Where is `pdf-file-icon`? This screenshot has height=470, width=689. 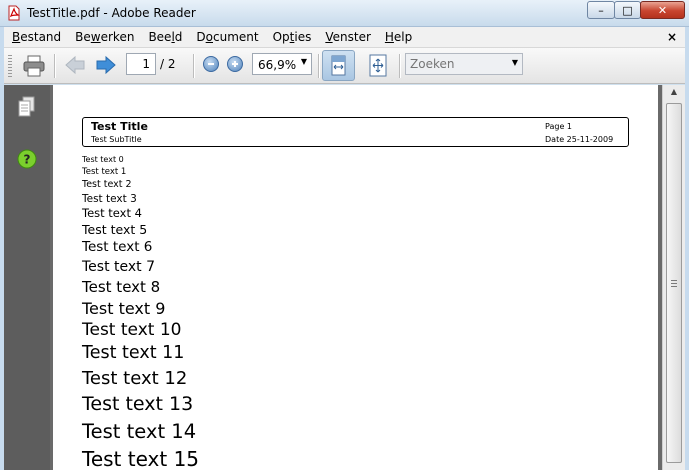
pdf-file-icon is located at coordinates (14, 13).